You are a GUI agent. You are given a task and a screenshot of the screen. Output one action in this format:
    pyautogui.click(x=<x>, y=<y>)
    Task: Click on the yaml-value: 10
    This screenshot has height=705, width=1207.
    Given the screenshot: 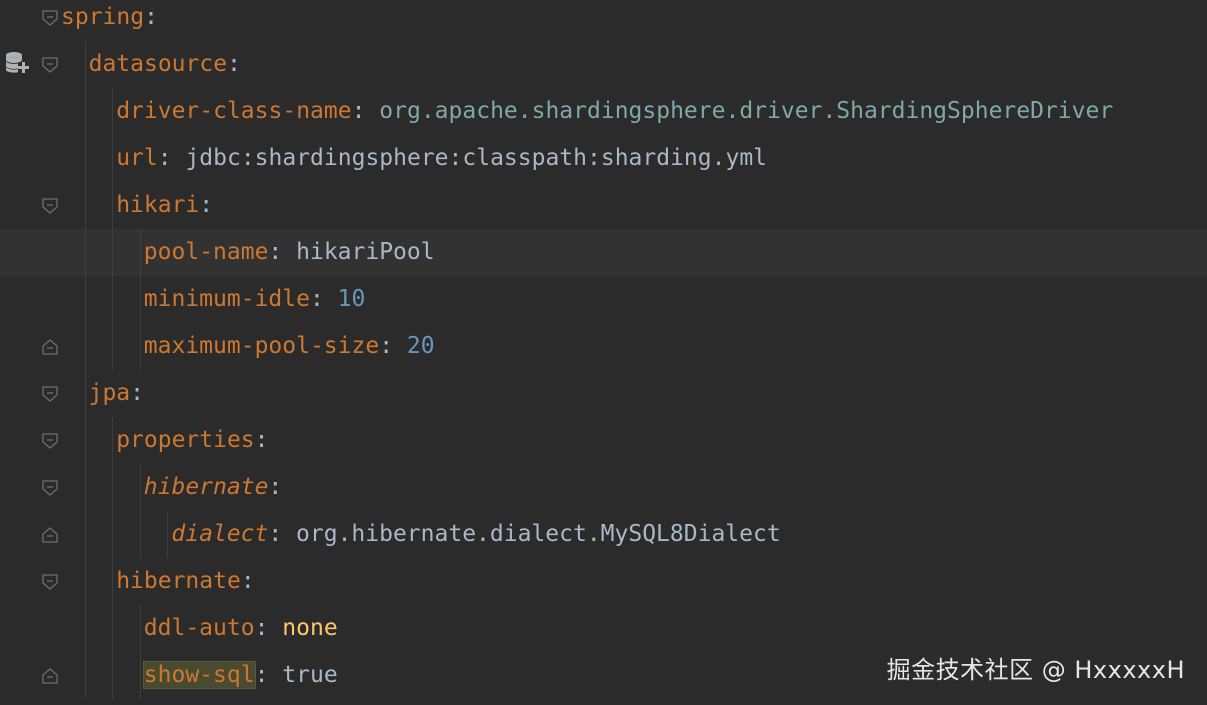 What is the action you would take?
    pyautogui.click(x=351, y=299)
    